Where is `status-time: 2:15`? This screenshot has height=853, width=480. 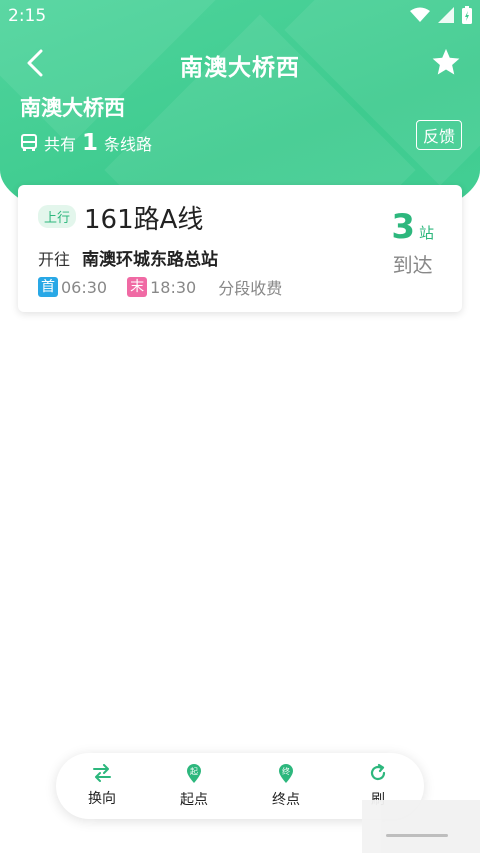
status-time: 2:15 is located at coordinates (27, 16).